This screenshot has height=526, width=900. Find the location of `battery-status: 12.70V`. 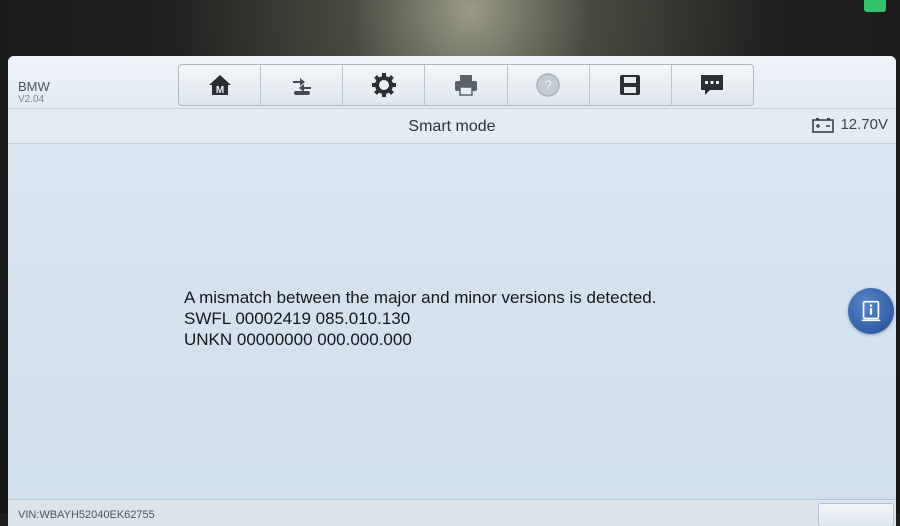

battery-status: 12.70V is located at coordinates (850, 124).